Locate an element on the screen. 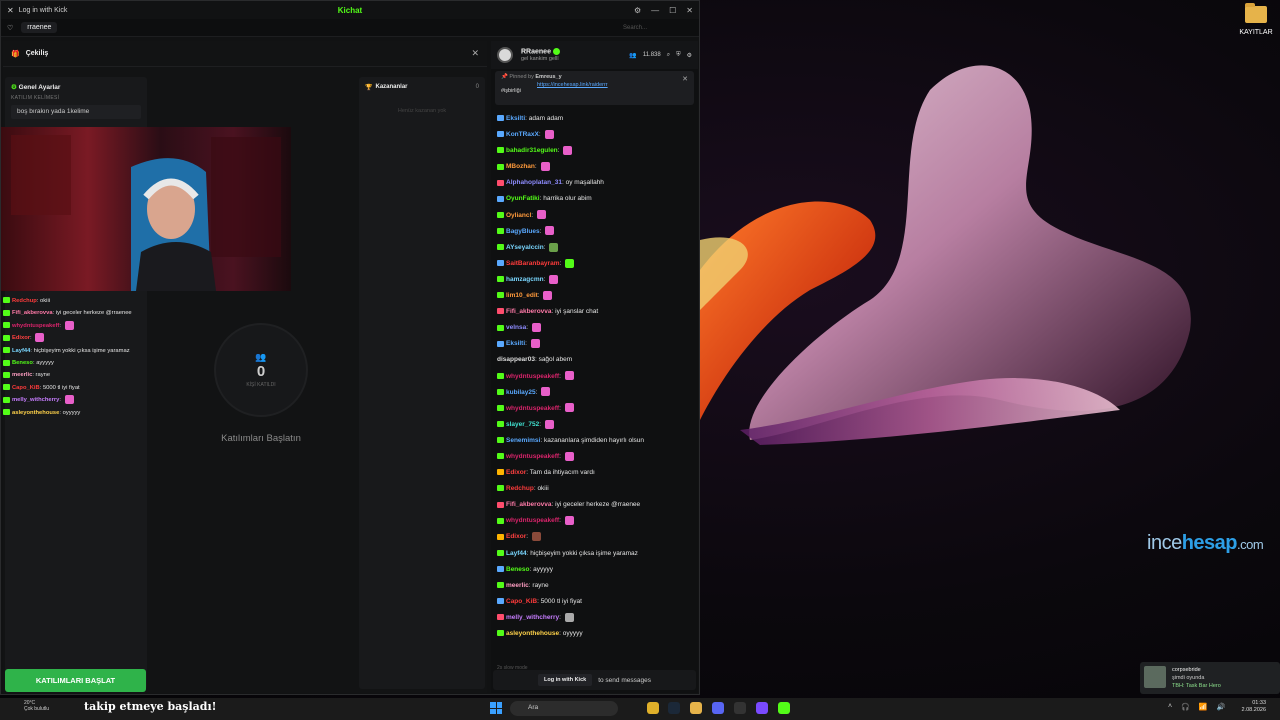 Image resolution: width=1280 pixels, height=720 pixels. chat-username: OyunFatiki is located at coordinates (523, 198).